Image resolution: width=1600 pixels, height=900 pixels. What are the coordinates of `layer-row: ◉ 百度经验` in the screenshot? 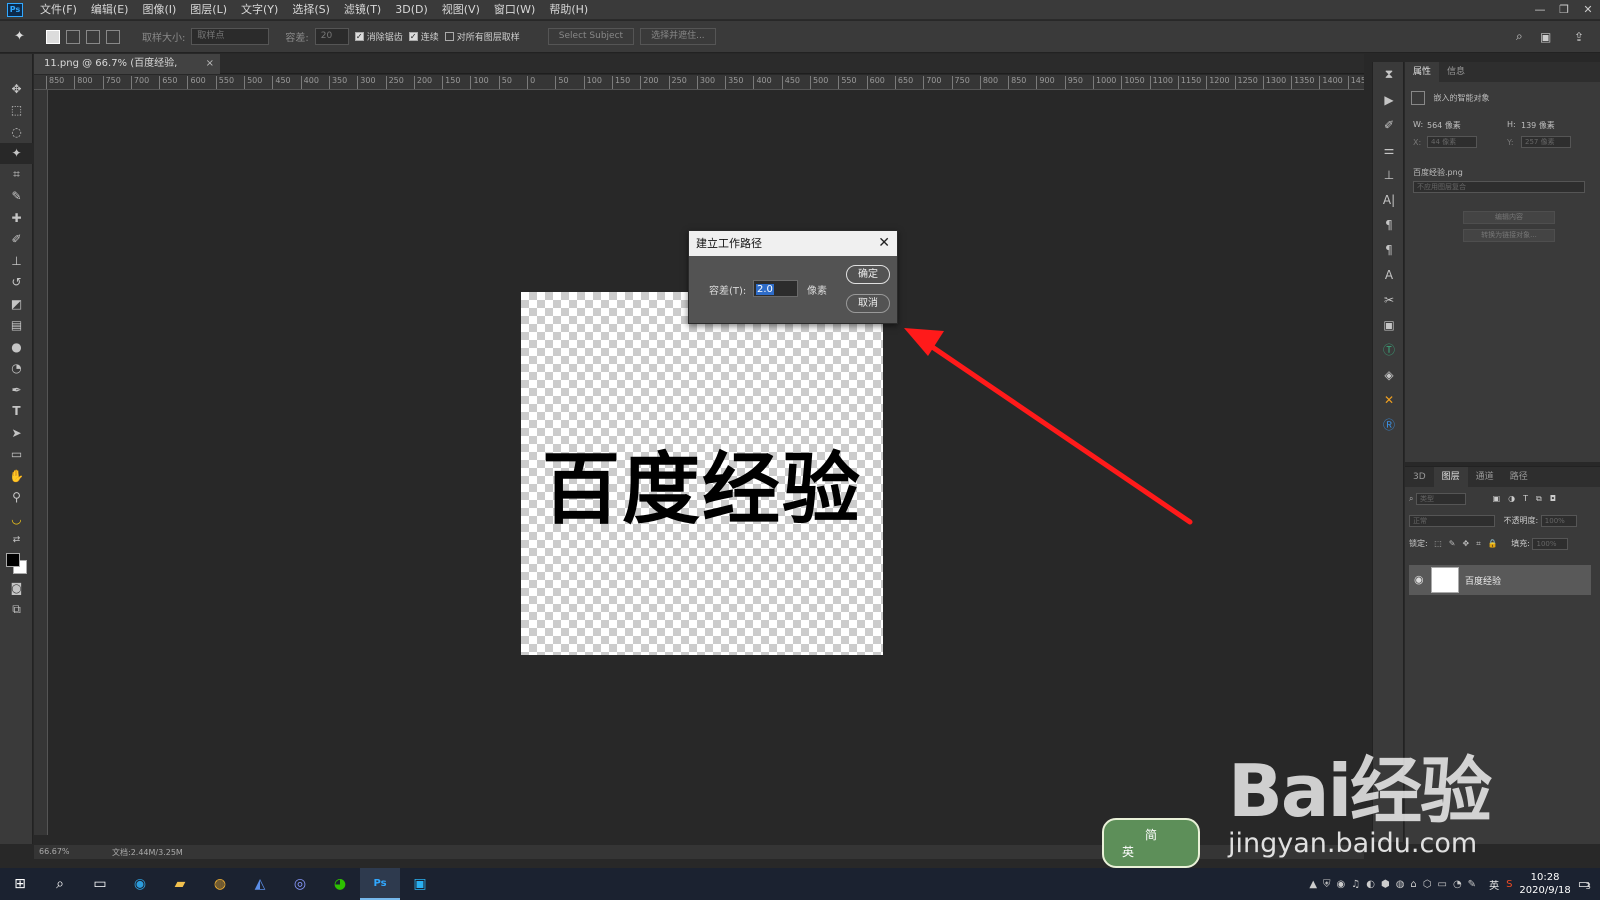 It's located at (1500, 580).